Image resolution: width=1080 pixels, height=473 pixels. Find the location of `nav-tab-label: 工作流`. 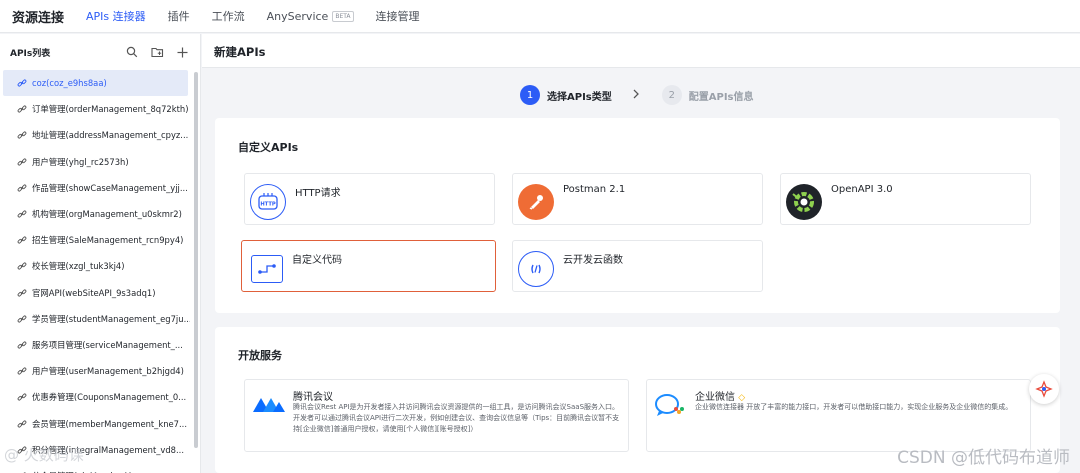

nav-tab-label: 工作流 is located at coordinates (228, 16).